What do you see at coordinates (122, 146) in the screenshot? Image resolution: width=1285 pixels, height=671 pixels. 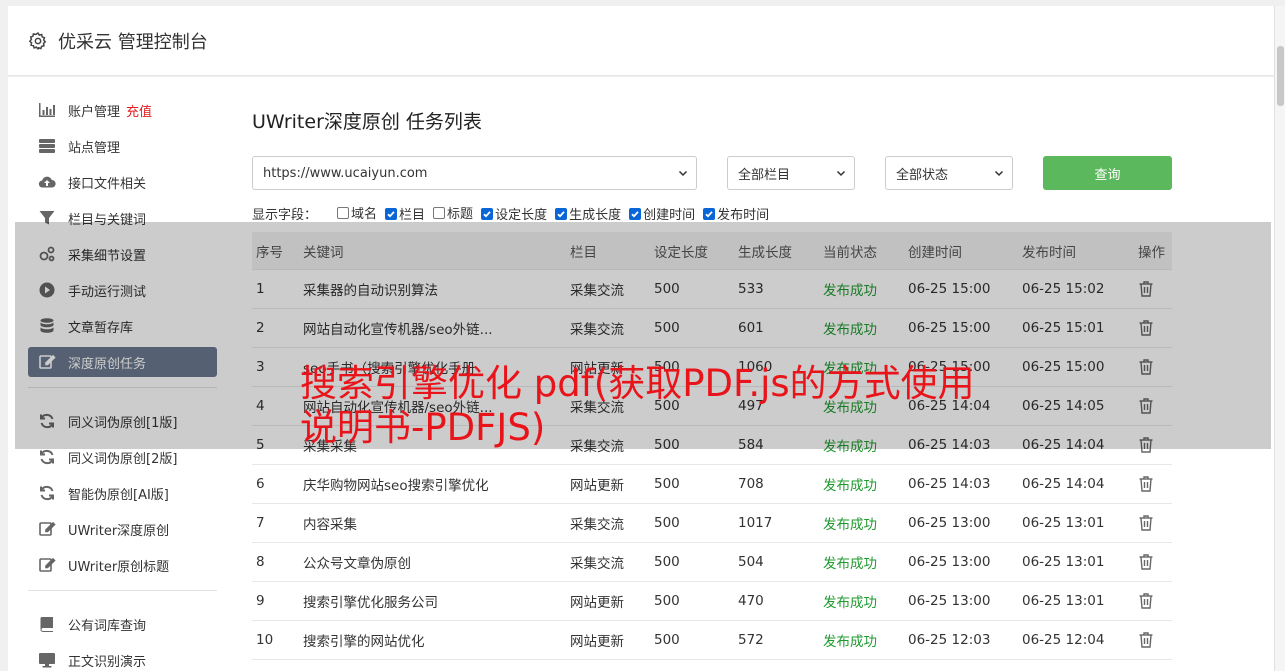 I see `sidebar-item-sites: 站点管理` at bounding box center [122, 146].